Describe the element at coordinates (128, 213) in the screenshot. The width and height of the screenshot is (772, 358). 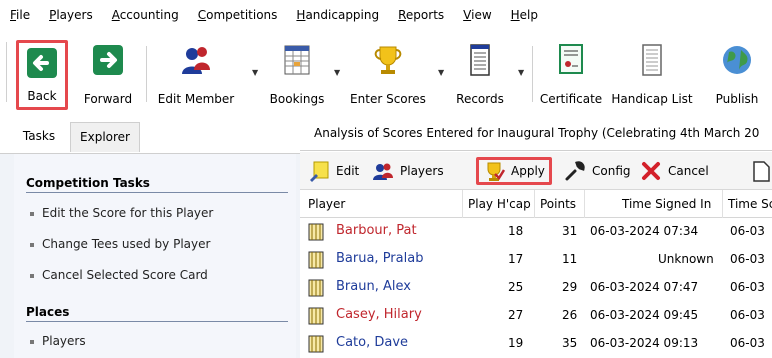
I see `task-edit-score-label: Edit the Score for this Player` at that location.